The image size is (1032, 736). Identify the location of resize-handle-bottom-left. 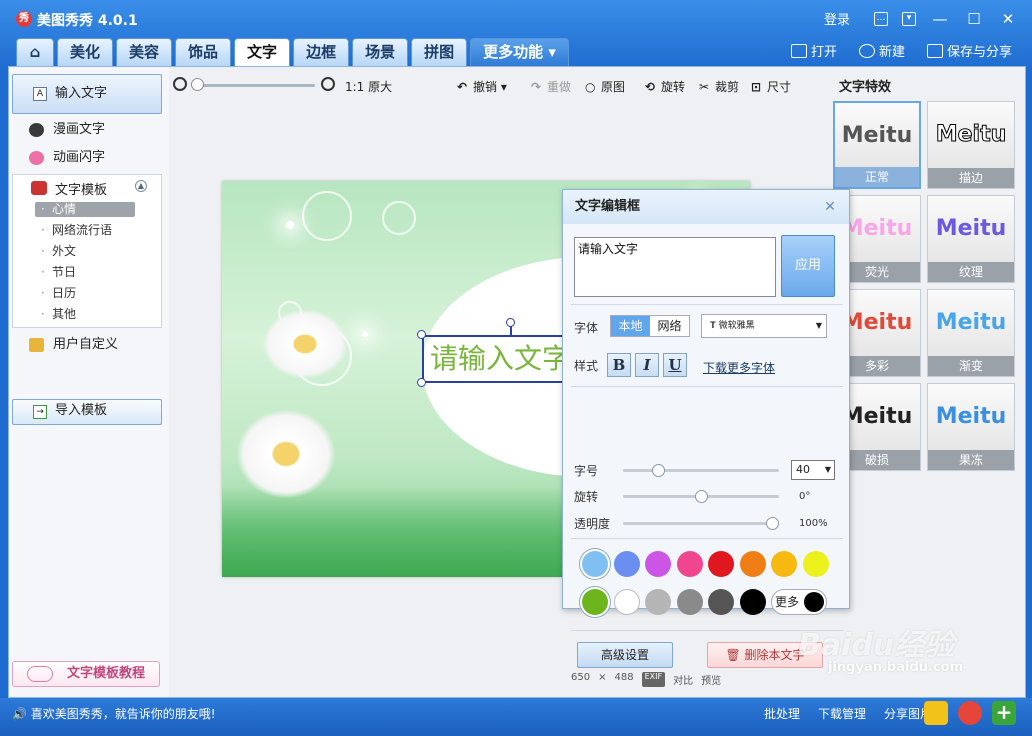
(421, 382).